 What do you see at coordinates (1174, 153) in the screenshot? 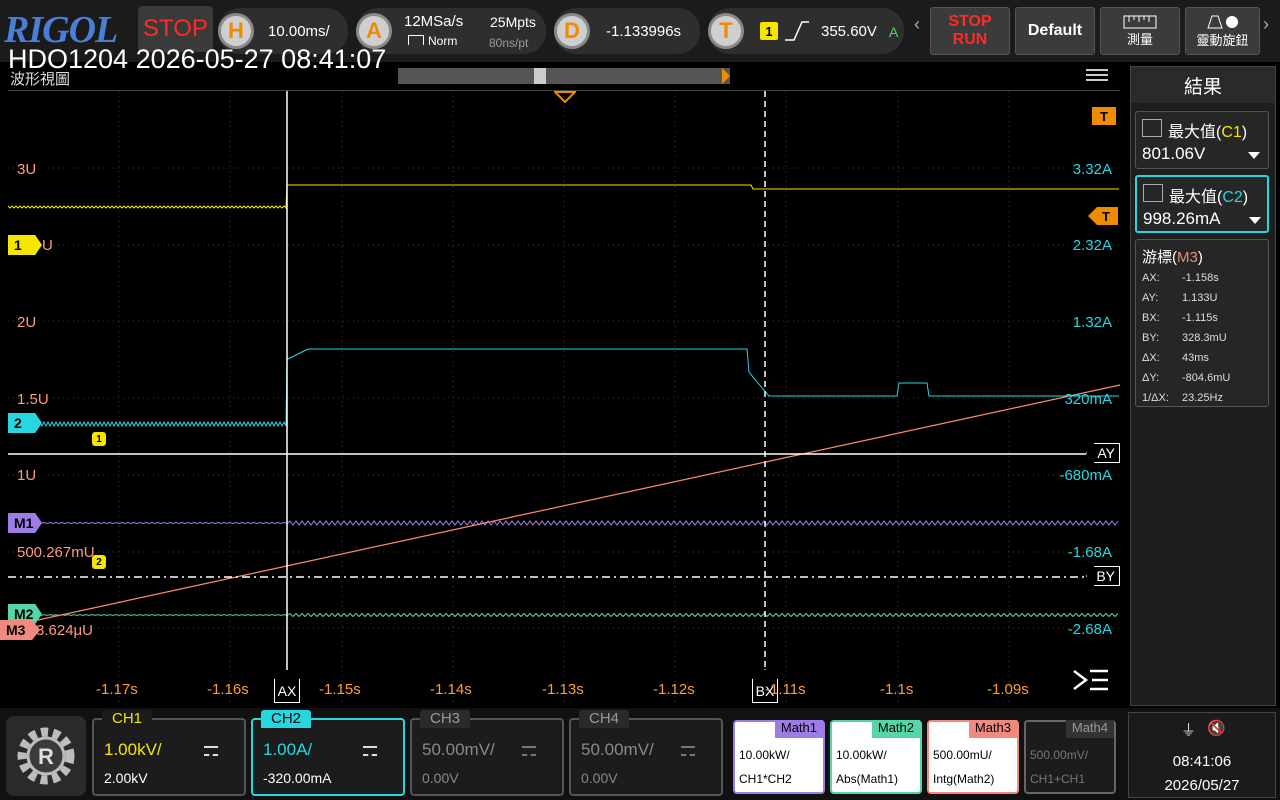
I see `measurement-value: 801.06V` at bounding box center [1174, 153].